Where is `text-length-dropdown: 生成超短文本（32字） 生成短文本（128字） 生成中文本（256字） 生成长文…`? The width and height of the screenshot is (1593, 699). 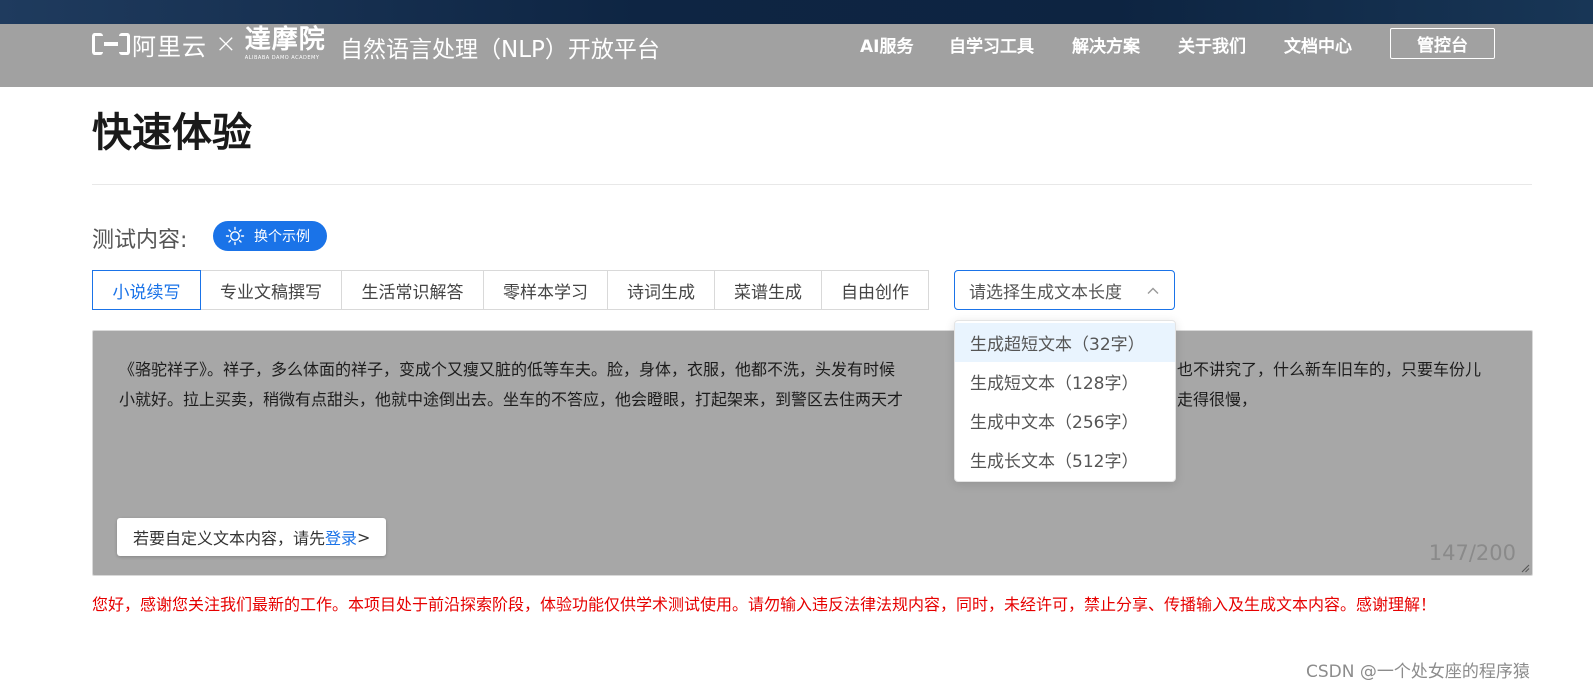
text-length-dropdown: 生成超短文本（32字） 生成短文本（128字） 生成中文本（256字） 生成长文… is located at coordinates (1065, 401).